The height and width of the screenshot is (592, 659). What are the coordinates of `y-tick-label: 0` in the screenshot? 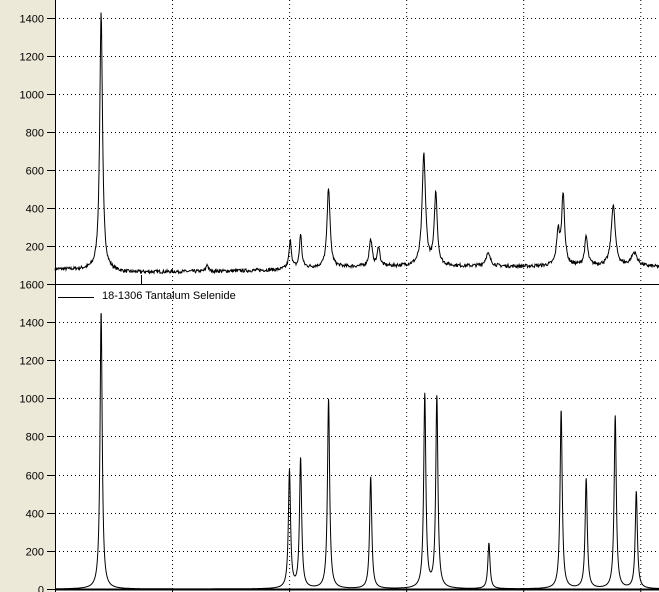 It's located at (41, 588).